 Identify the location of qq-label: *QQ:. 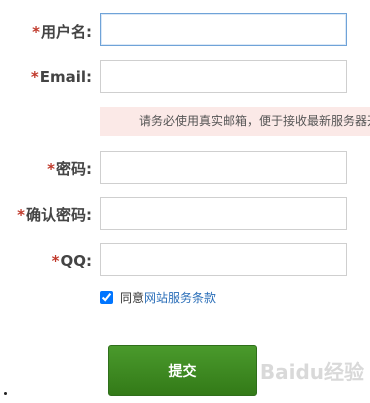
(46, 261).